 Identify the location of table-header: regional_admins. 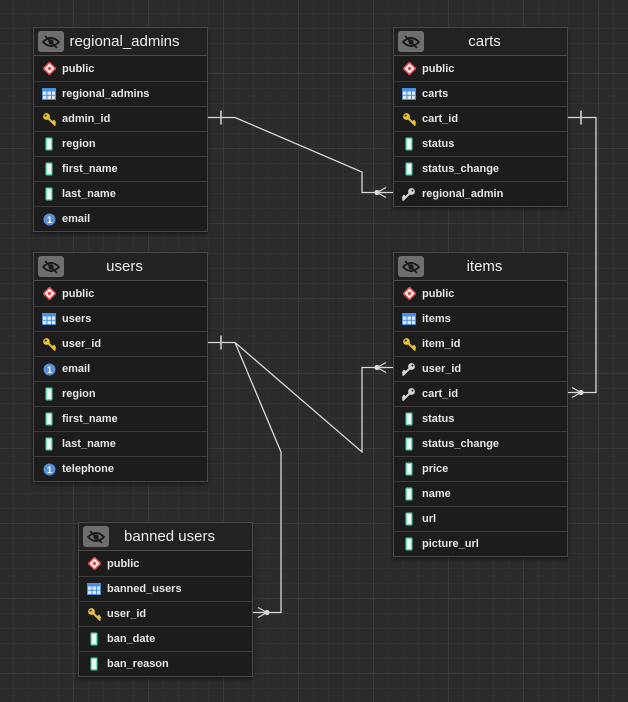
(120, 42).